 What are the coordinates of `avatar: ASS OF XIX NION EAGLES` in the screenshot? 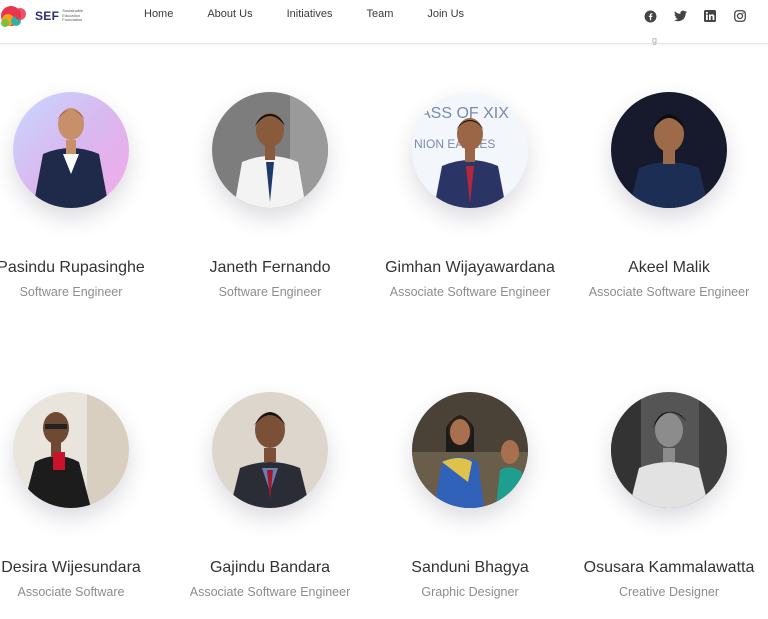 It's located at (470, 150).